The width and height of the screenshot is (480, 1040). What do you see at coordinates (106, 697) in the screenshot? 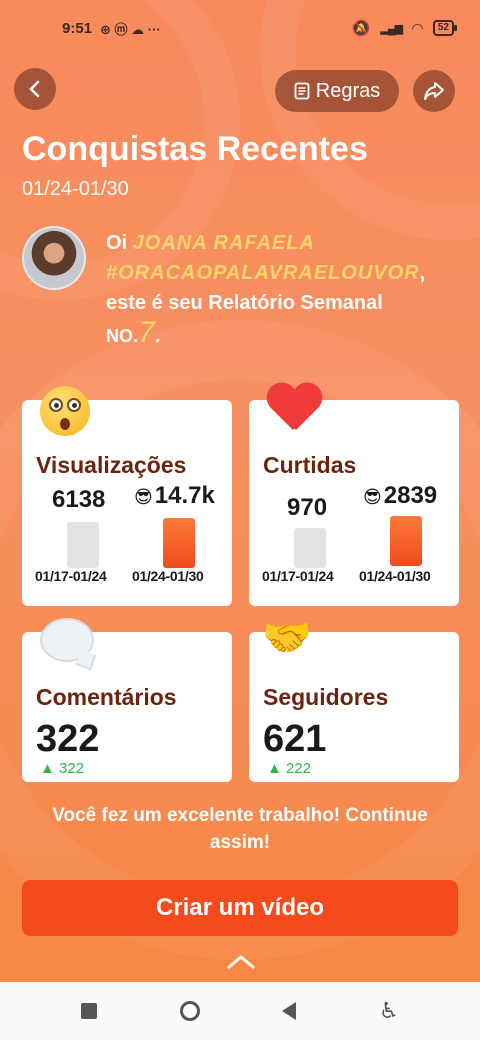
I see `comments-title: Comentários` at bounding box center [106, 697].